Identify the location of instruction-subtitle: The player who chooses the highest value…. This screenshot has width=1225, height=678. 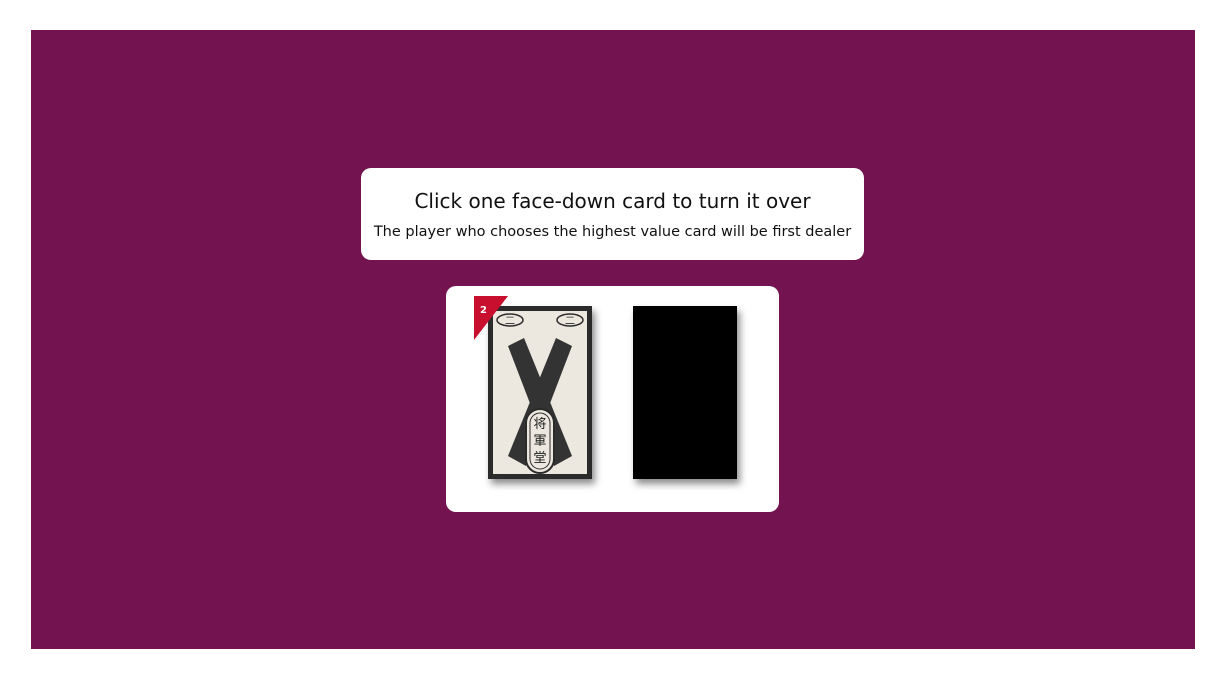
(612, 232).